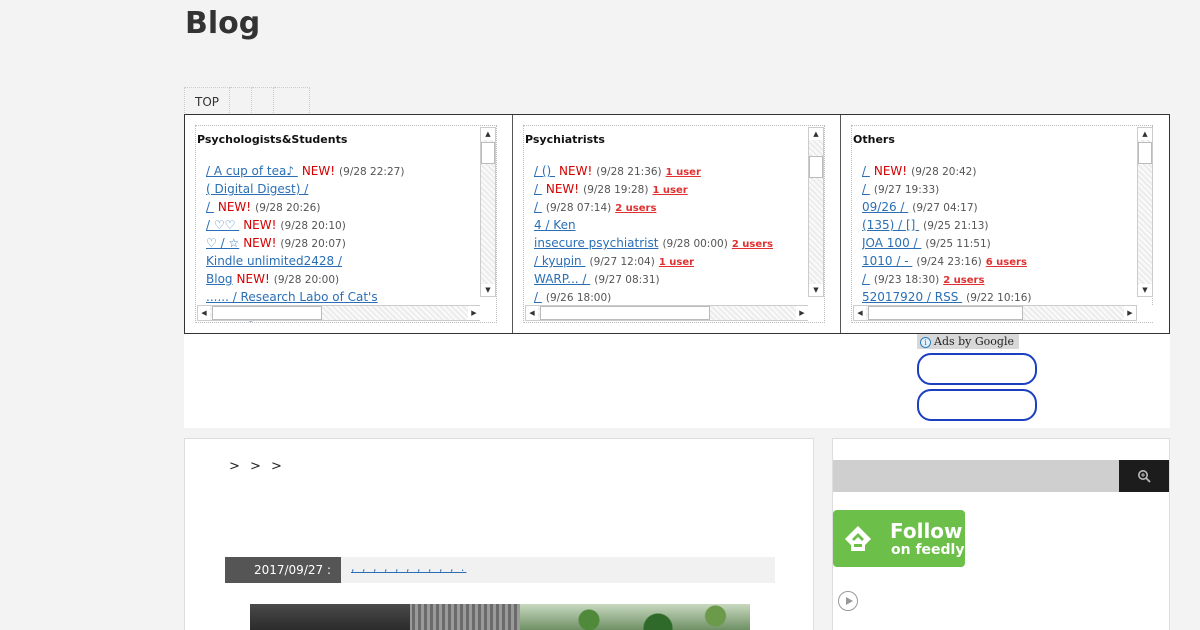 This screenshot has height=630, width=1200. What do you see at coordinates (343, 207) in the screenshot?
I see `list-item: / NEW! (9/28 20:26)` at bounding box center [343, 207].